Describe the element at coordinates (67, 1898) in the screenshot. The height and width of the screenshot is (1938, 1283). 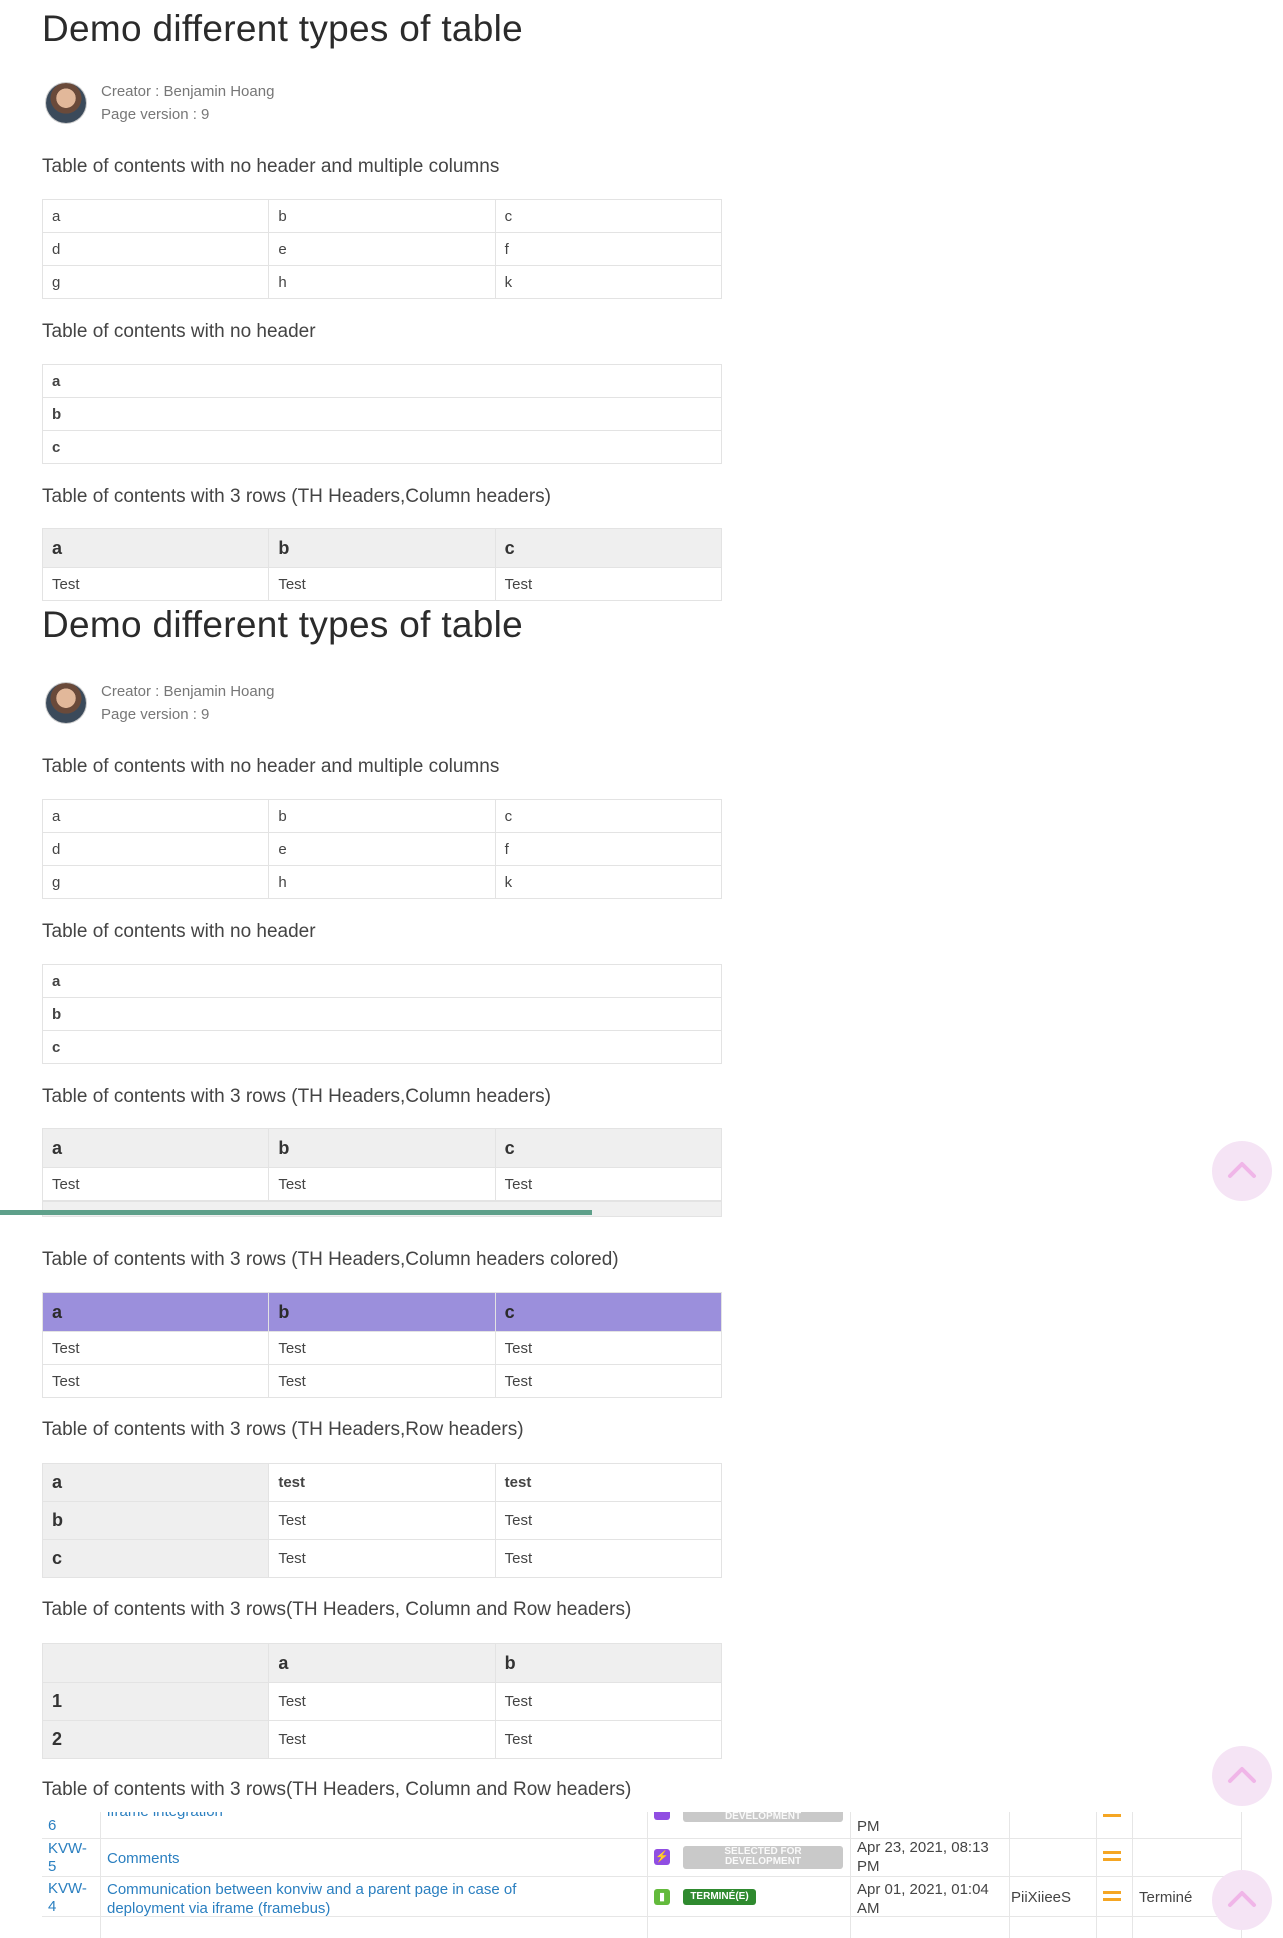
I see `issue-key: KVW- 4` at that location.